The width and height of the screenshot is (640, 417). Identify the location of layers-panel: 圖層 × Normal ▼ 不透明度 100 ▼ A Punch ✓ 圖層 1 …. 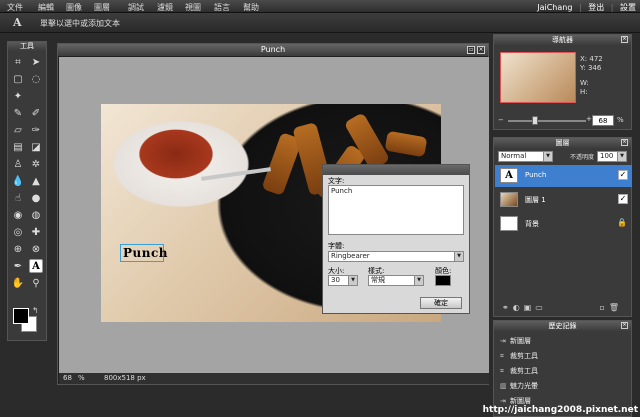
(562, 227).